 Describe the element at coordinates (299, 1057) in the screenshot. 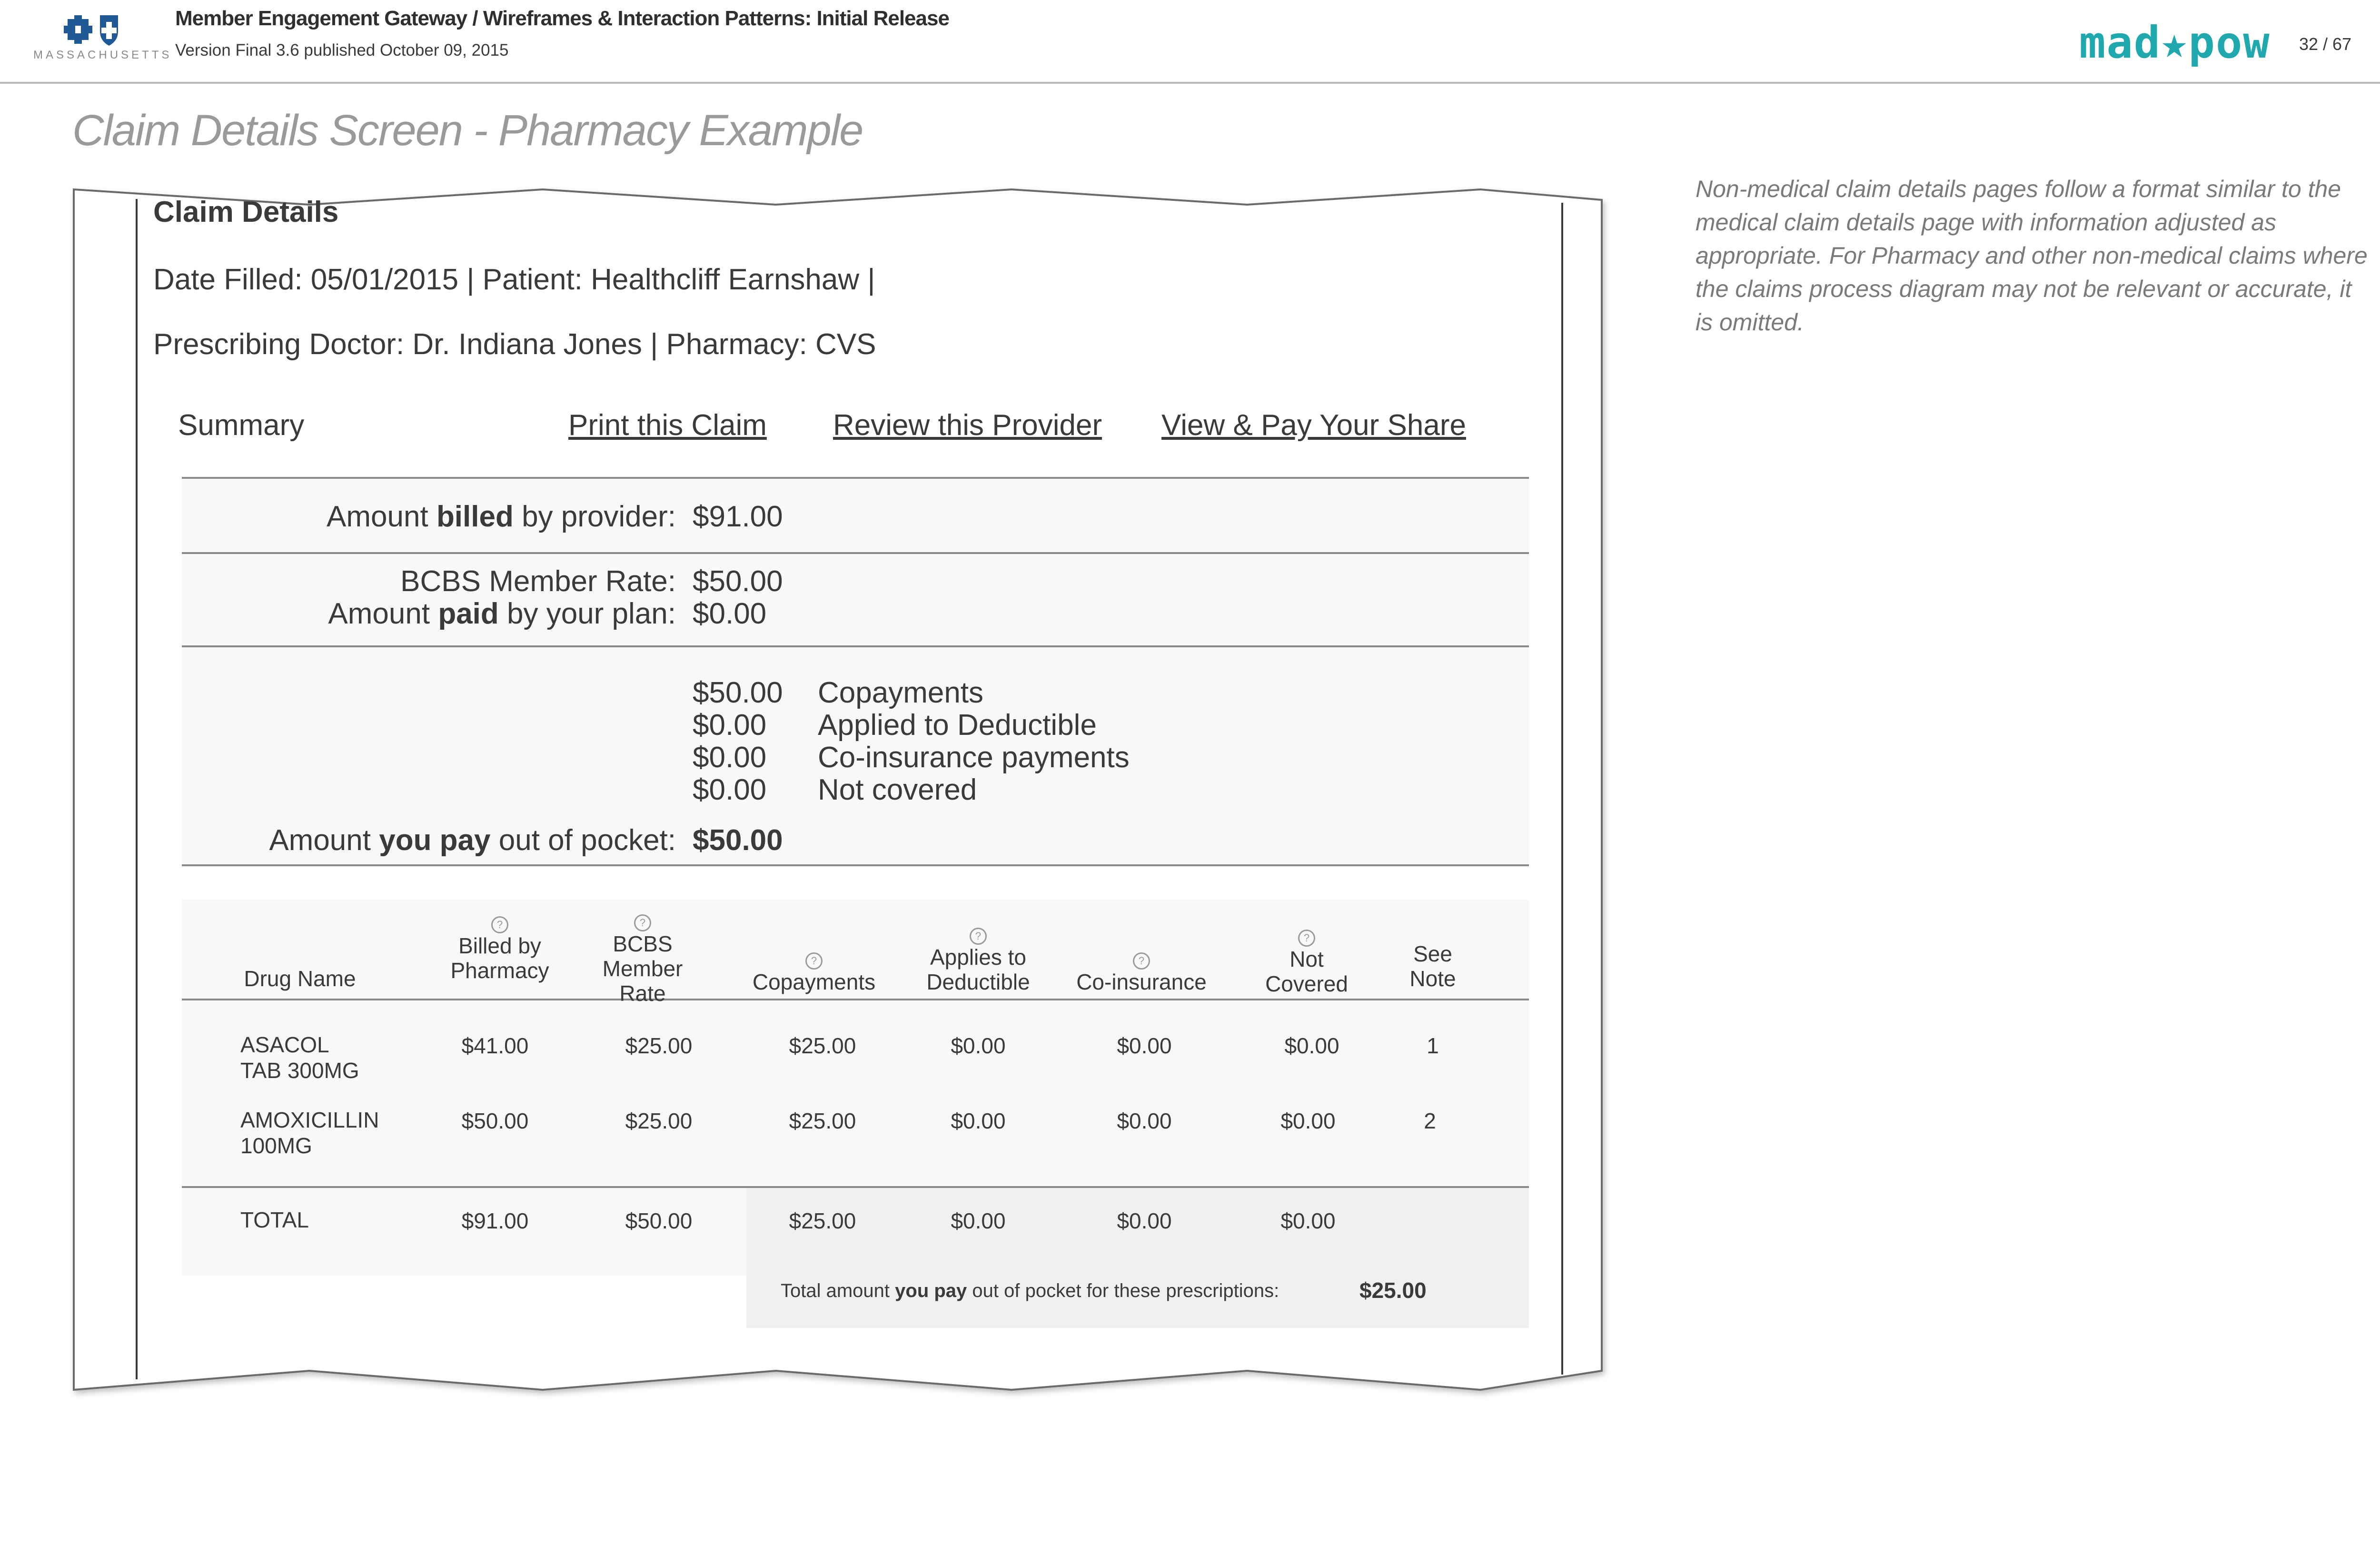

I see `drug-name: ASACOL TAB 300MG` at that location.